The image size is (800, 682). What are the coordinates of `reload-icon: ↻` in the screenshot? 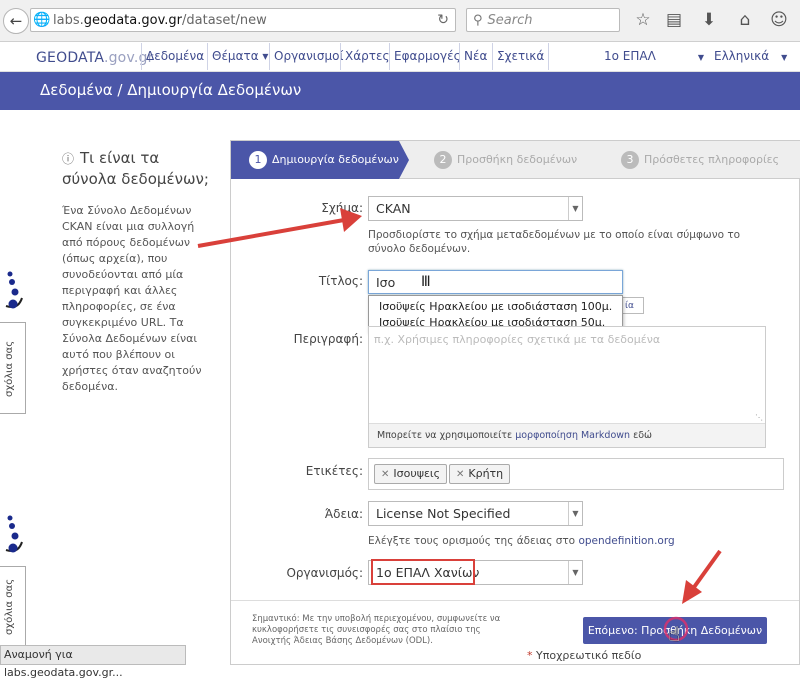 It's located at (443, 20).